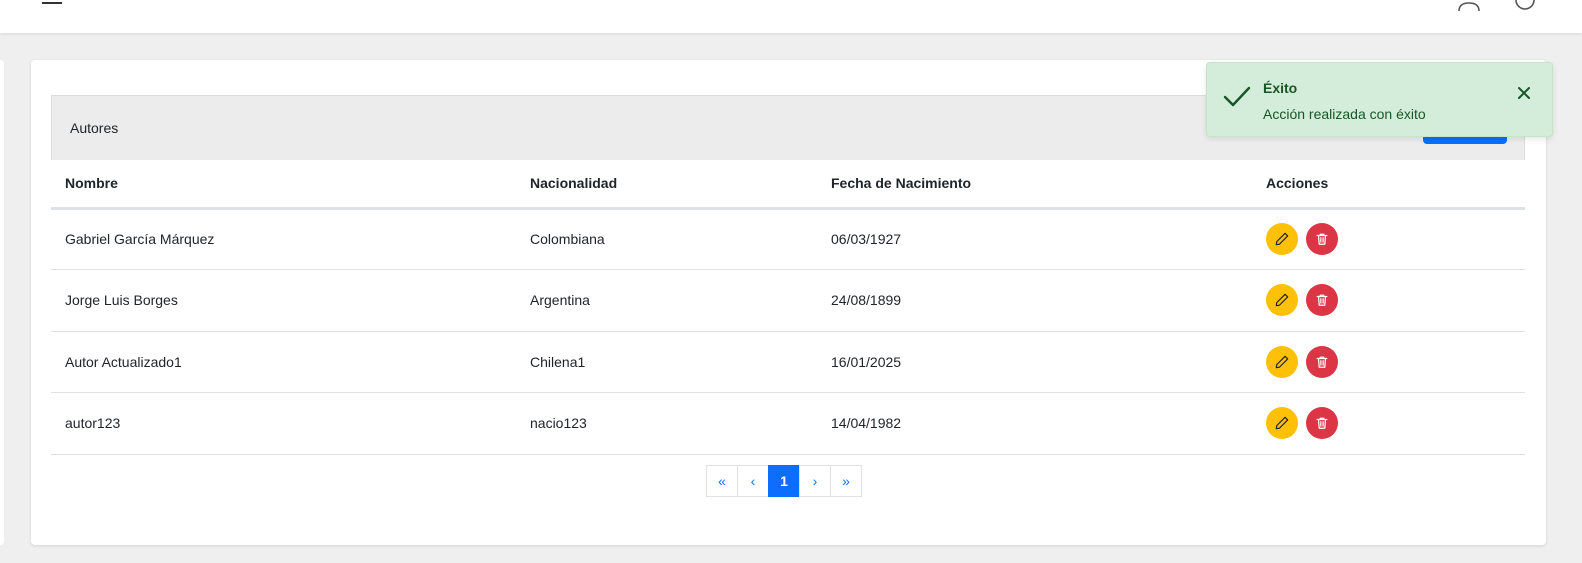 This screenshot has height=563, width=1582. What do you see at coordinates (283, 423) in the screenshot?
I see `cell-nombre: autor123` at bounding box center [283, 423].